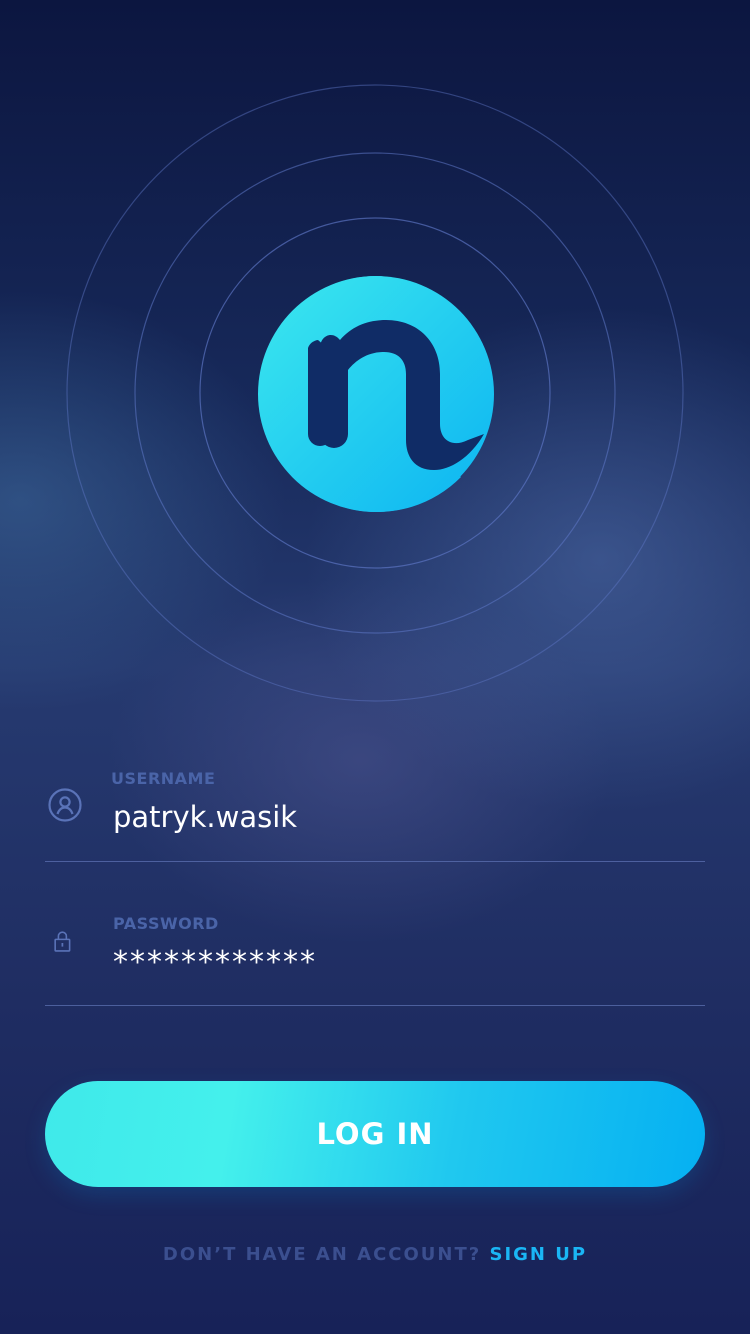 The height and width of the screenshot is (1334, 750). Describe the element at coordinates (376, 394) in the screenshot. I see `n-logo-icon` at that location.